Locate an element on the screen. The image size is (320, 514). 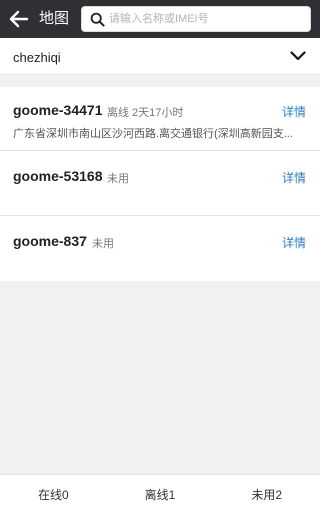
device-offline-duration: 2天17小时 is located at coordinates (158, 113).